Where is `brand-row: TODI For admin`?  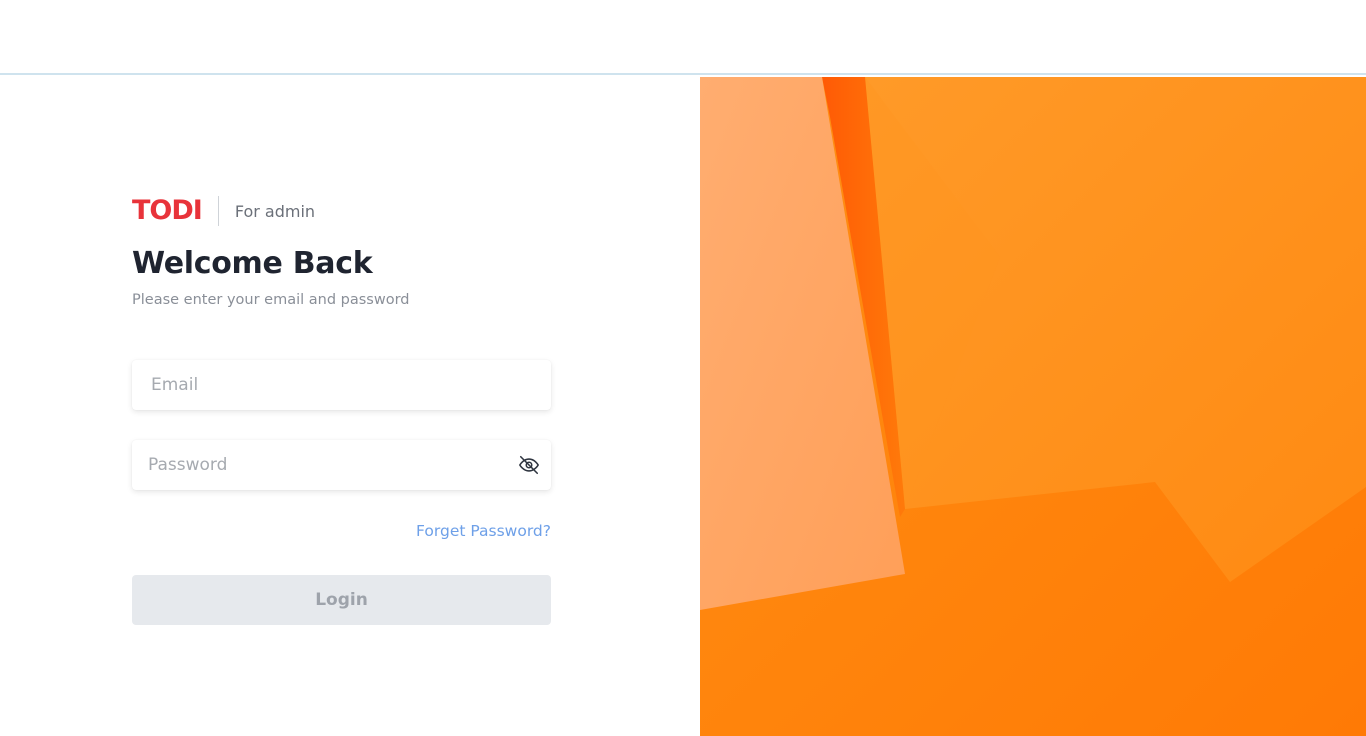 brand-row: TODI For admin is located at coordinates (223, 211).